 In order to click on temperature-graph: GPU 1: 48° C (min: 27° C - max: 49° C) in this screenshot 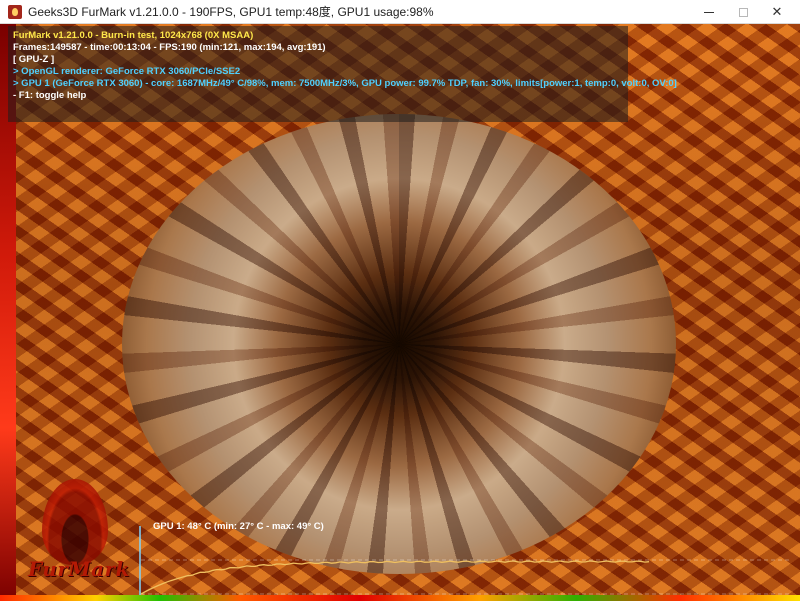, I will do `click(464, 560)`.